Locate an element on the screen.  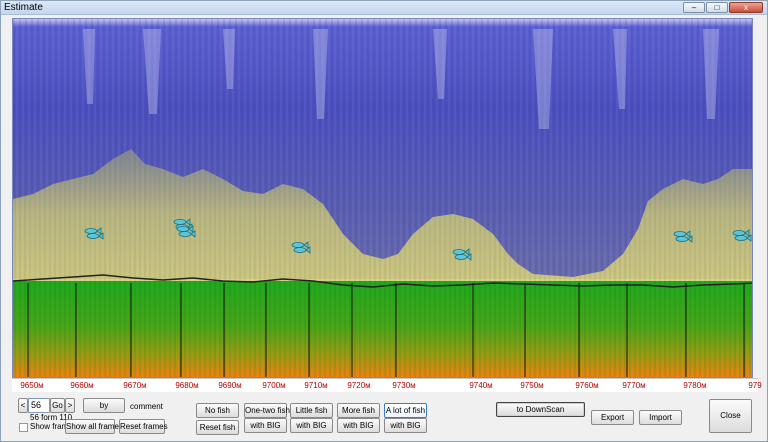
scale-tick-label: 9700м is located at coordinates (274, 385).